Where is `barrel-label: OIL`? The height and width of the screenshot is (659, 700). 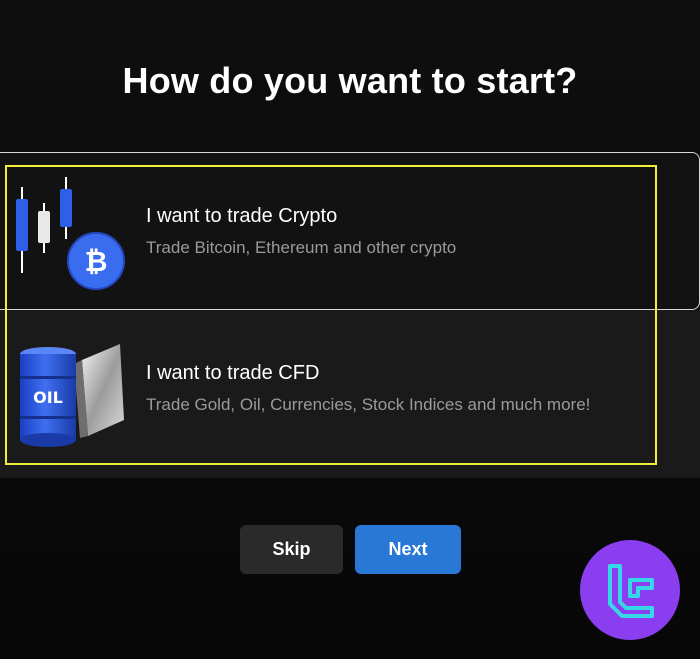 barrel-label: OIL is located at coordinates (48, 397).